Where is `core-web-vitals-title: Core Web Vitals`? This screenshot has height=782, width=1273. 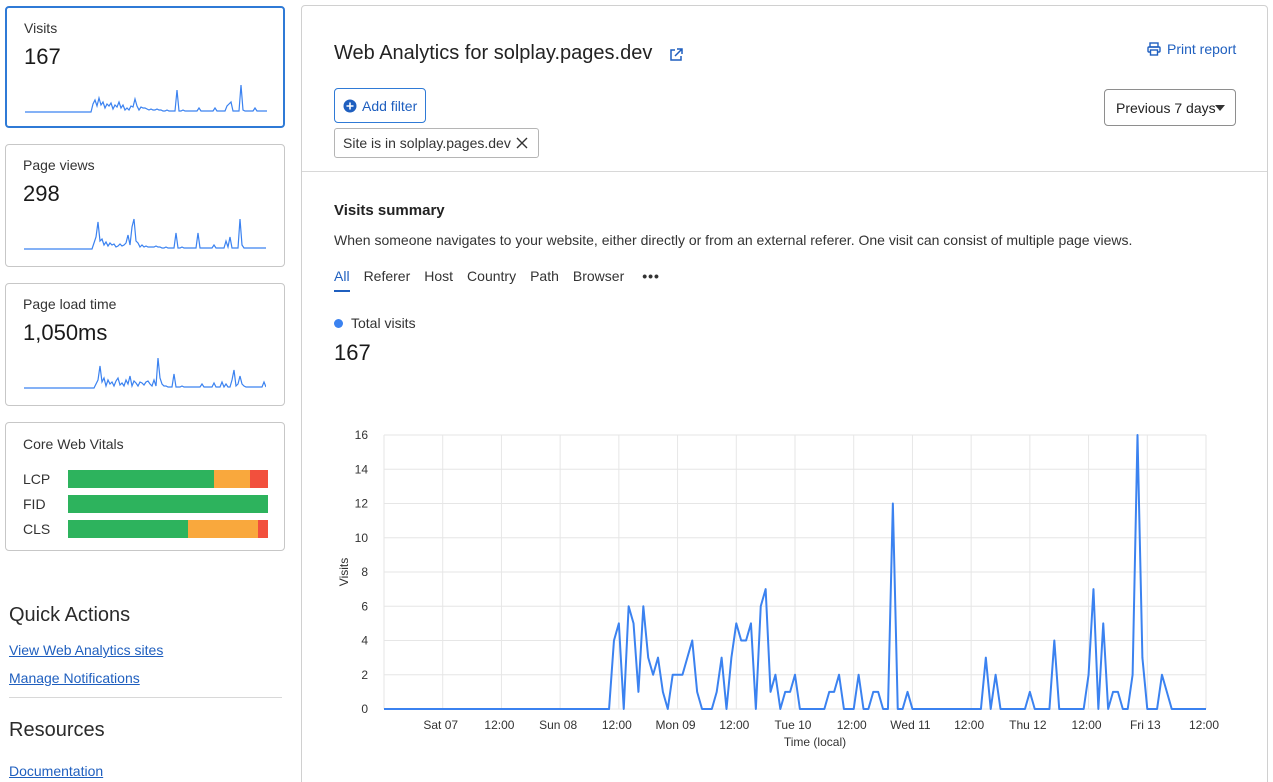
core-web-vitals-title: Core Web Vitals is located at coordinates (73, 444).